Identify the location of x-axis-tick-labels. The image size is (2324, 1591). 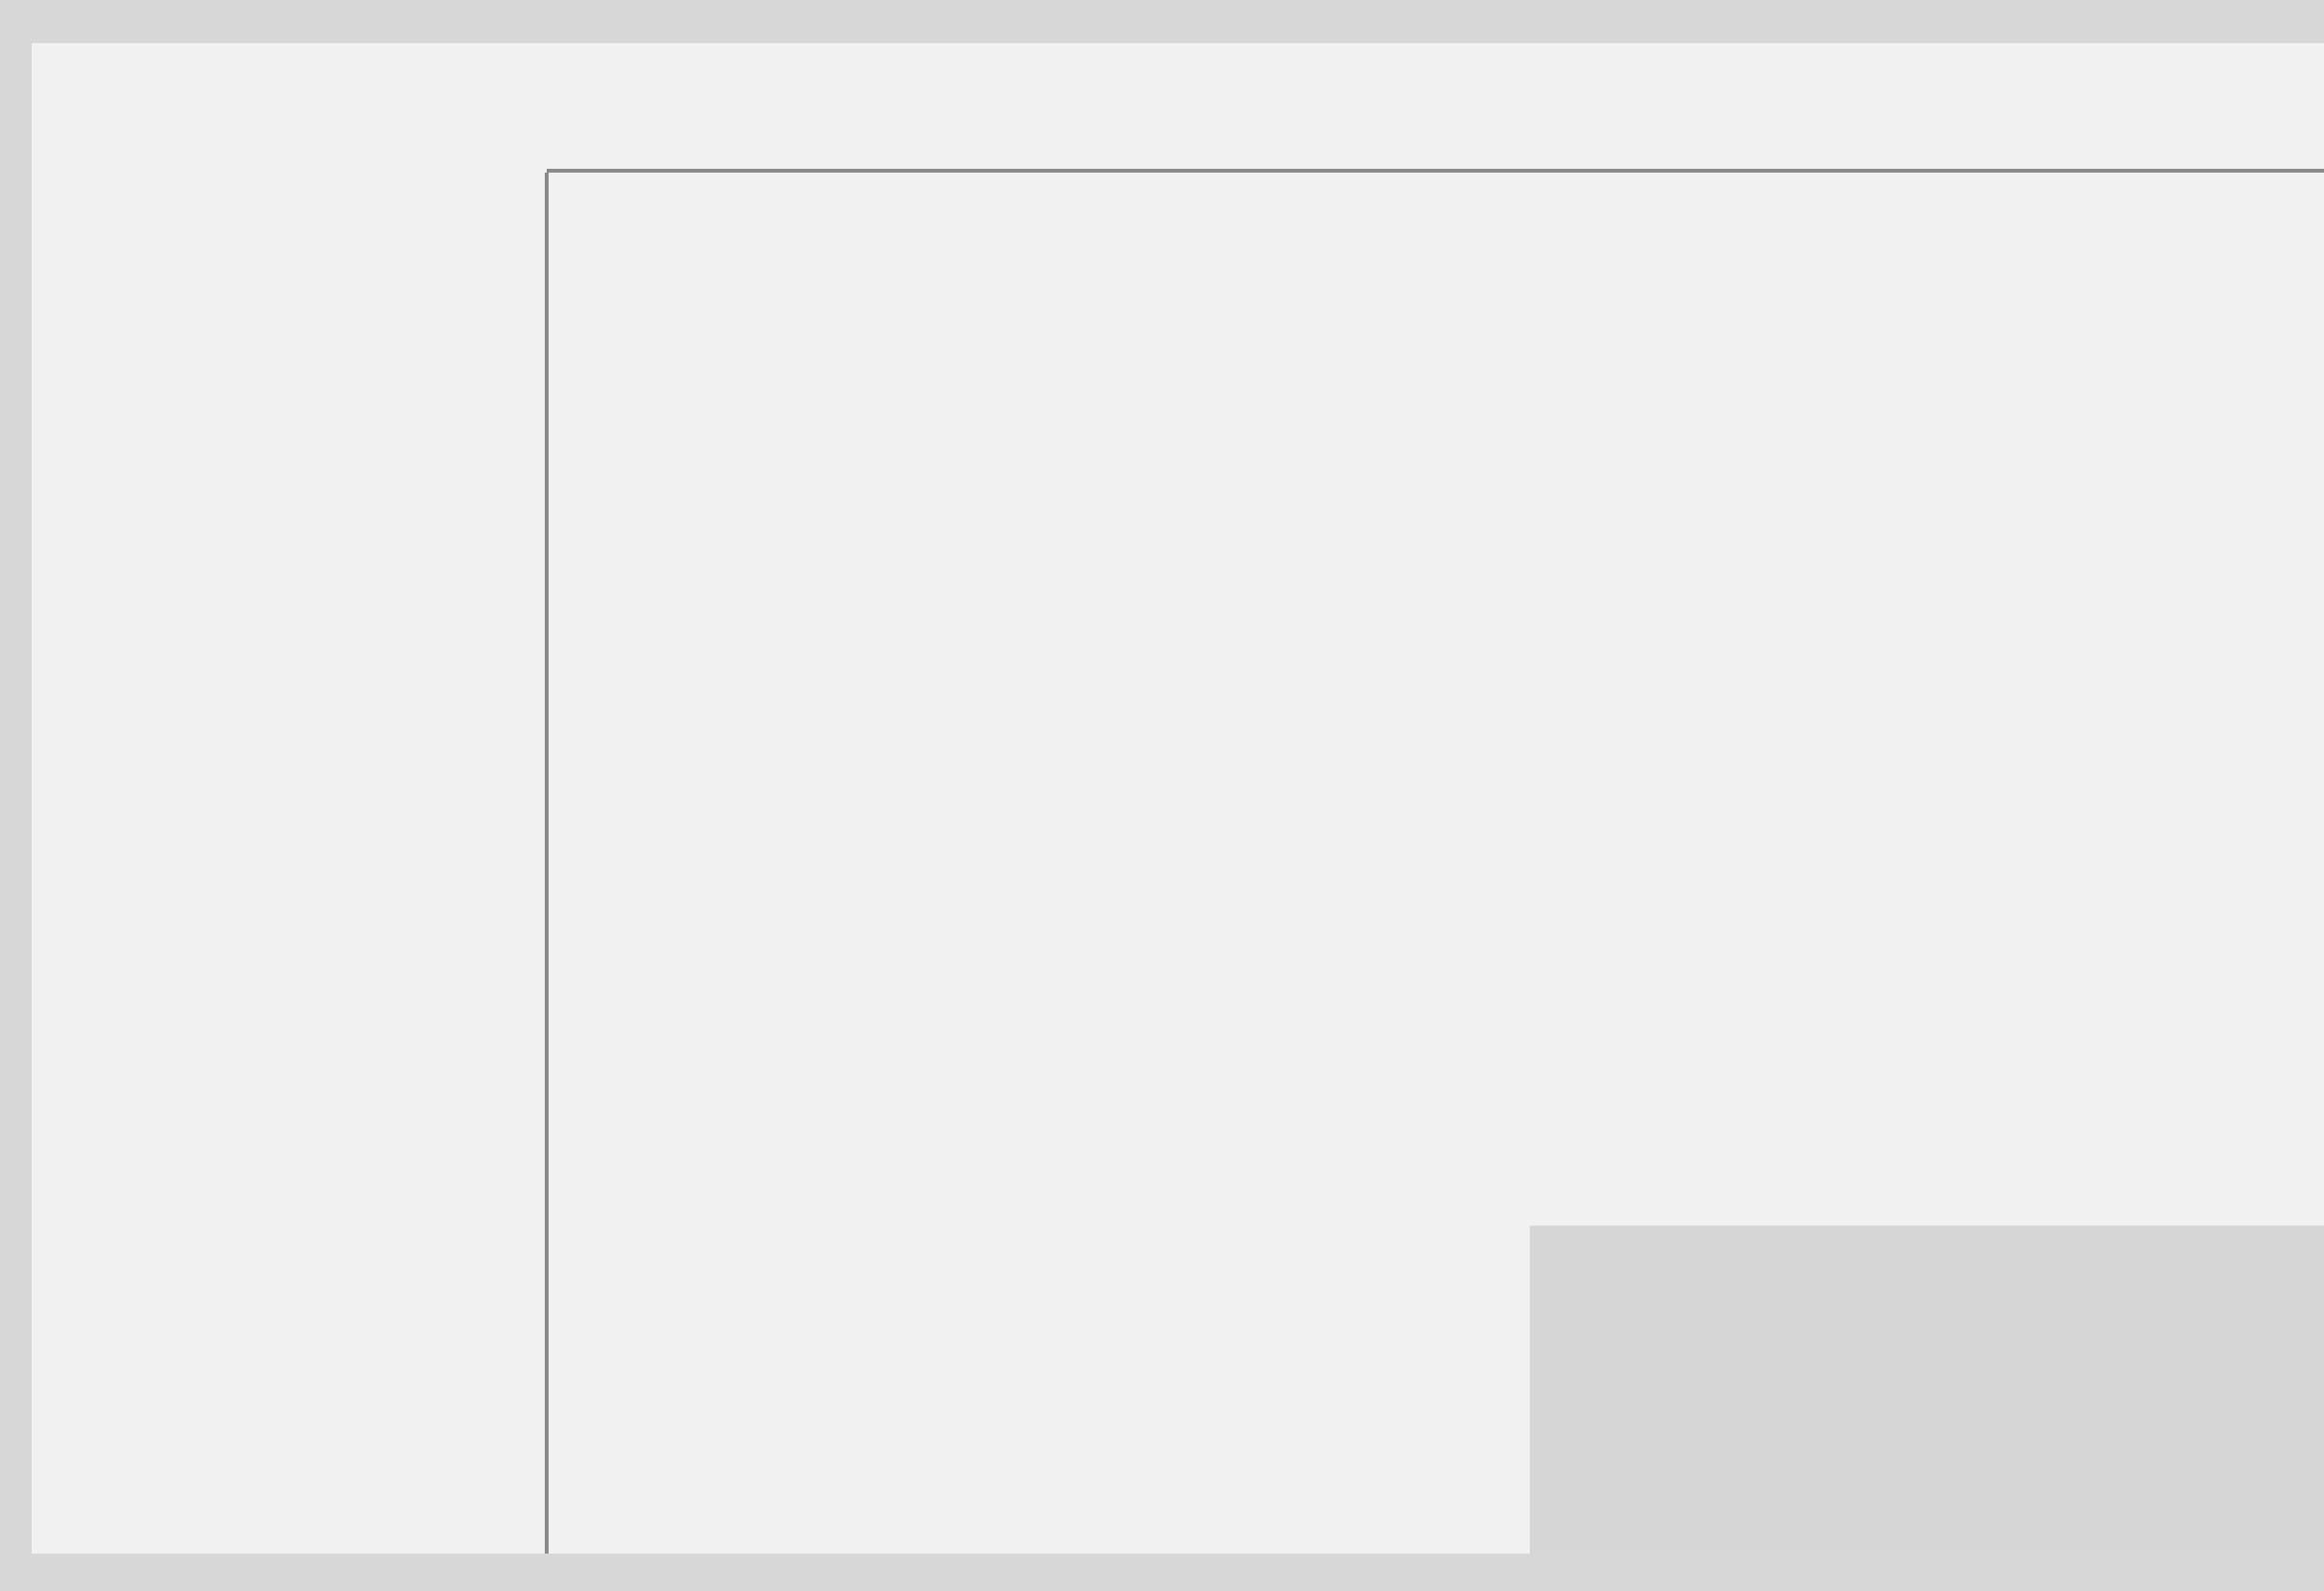
(1178, 86).